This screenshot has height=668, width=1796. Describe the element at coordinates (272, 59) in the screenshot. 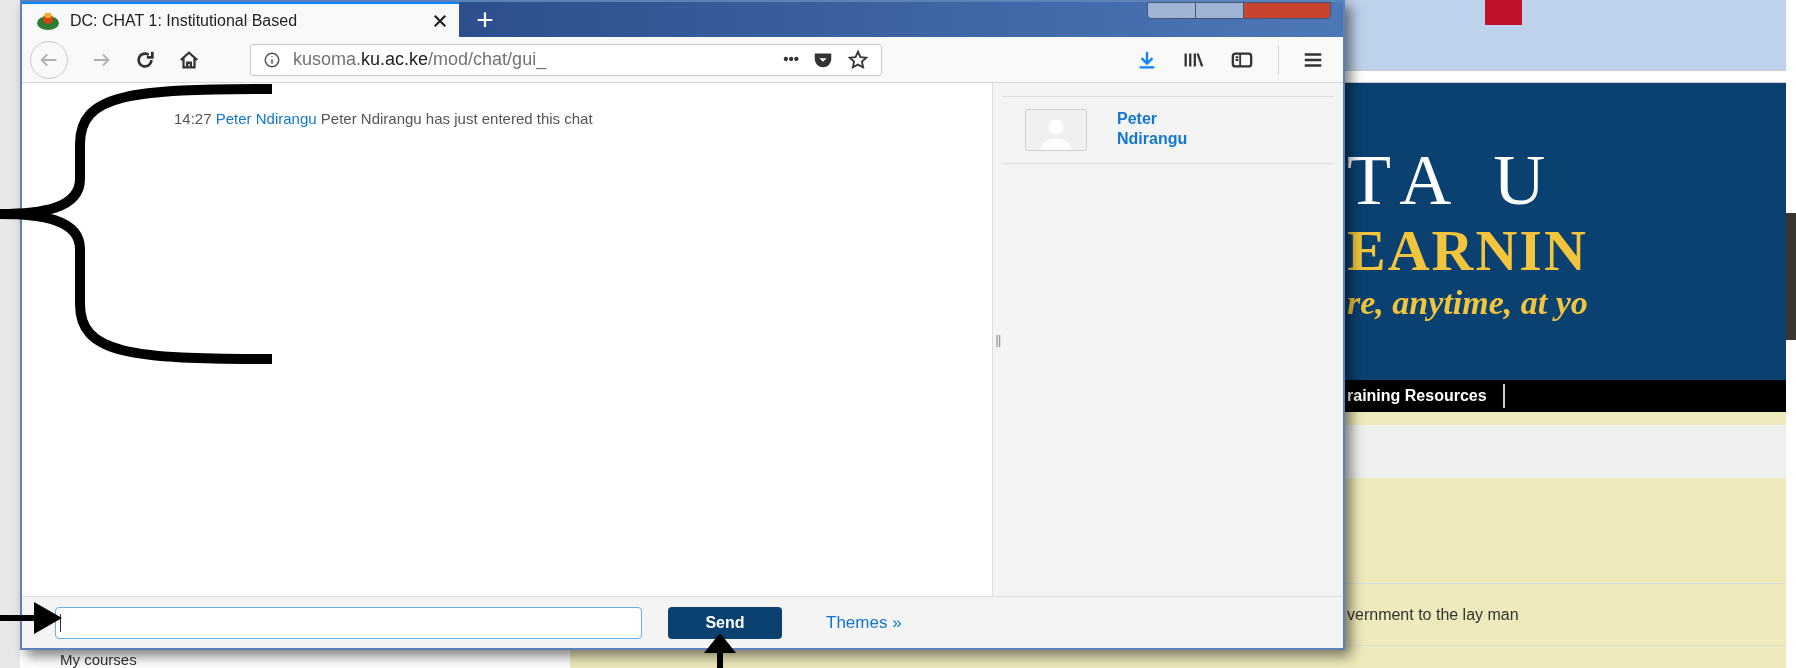

I see `info-icon` at that location.